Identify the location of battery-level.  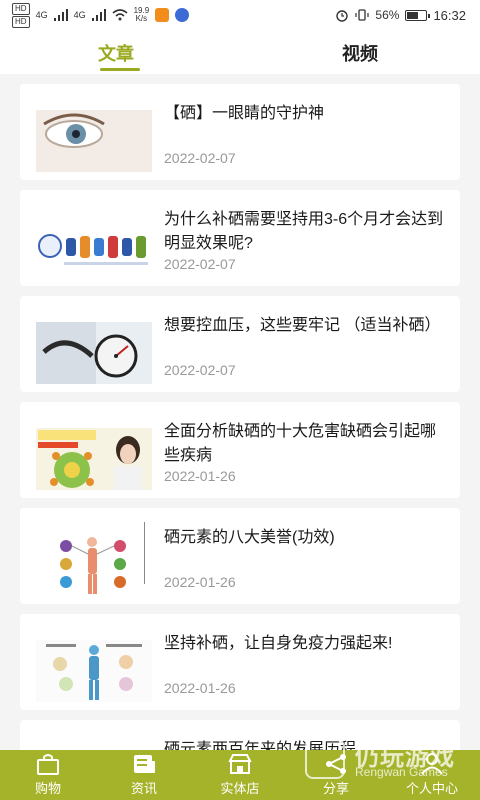
(412, 15).